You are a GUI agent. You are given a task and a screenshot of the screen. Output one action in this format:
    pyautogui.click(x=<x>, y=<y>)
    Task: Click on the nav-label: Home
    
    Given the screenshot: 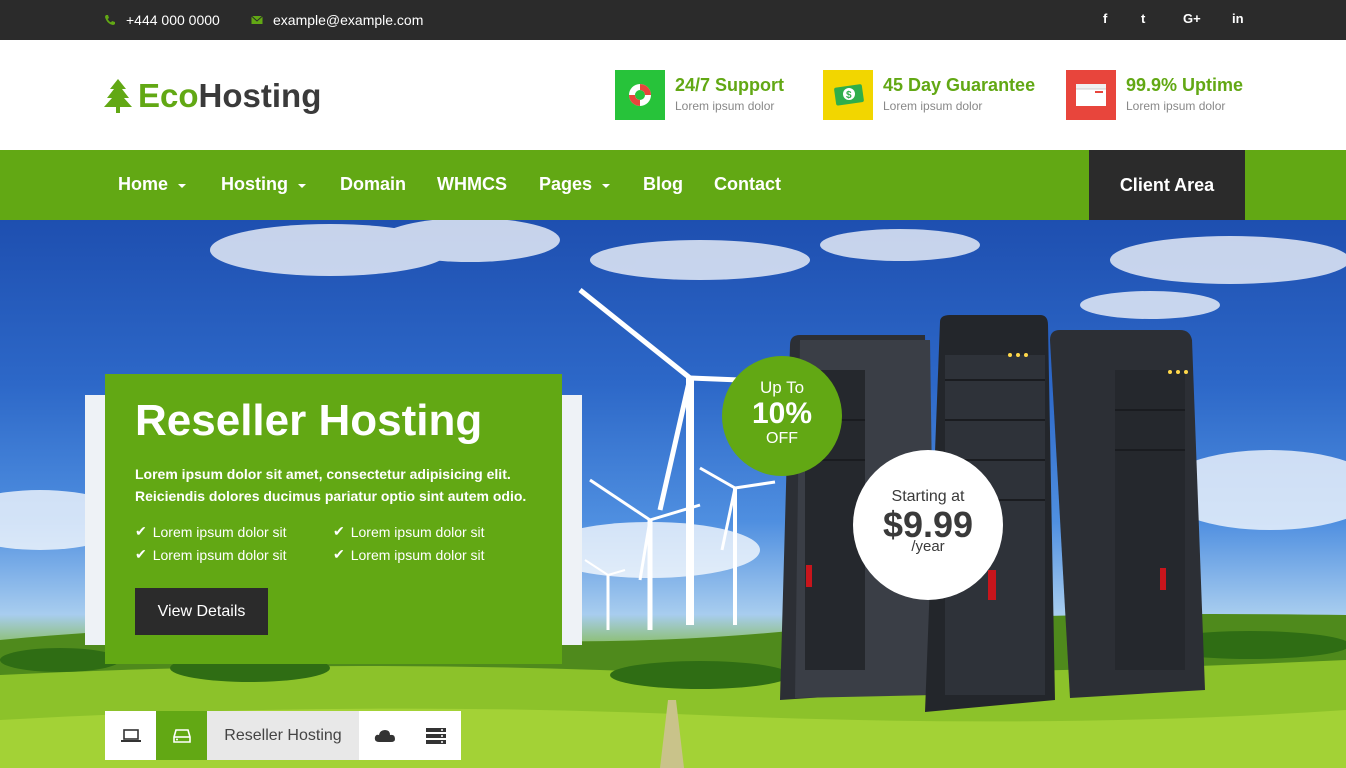 What is the action you would take?
    pyautogui.click(x=143, y=184)
    